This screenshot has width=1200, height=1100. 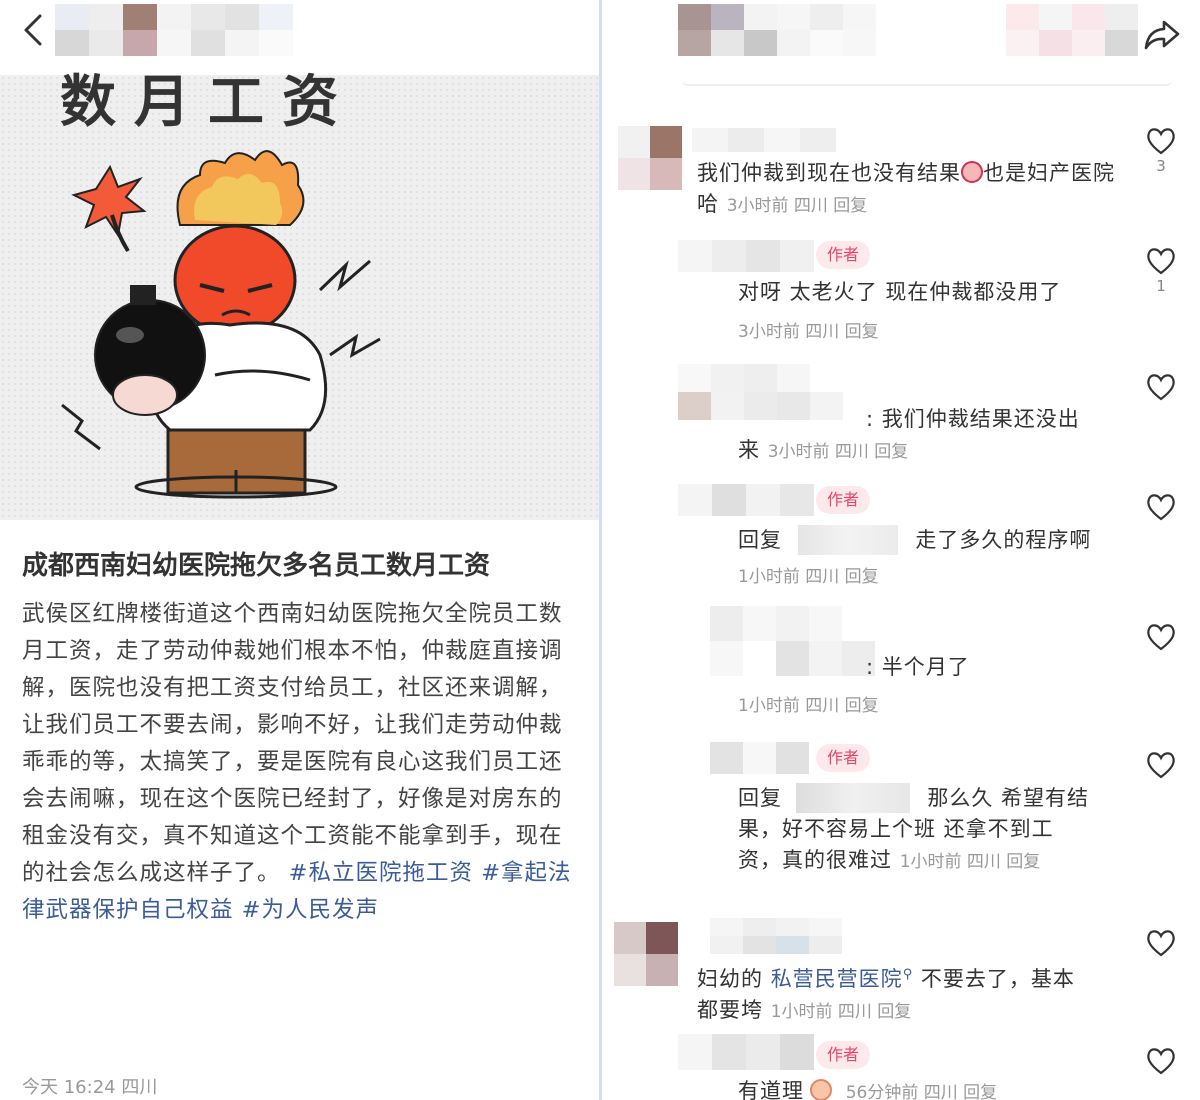 What do you see at coordinates (837, 979) in the screenshot?
I see `search-keyword-link: 私营民营医院` at bounding box center [837, 979].